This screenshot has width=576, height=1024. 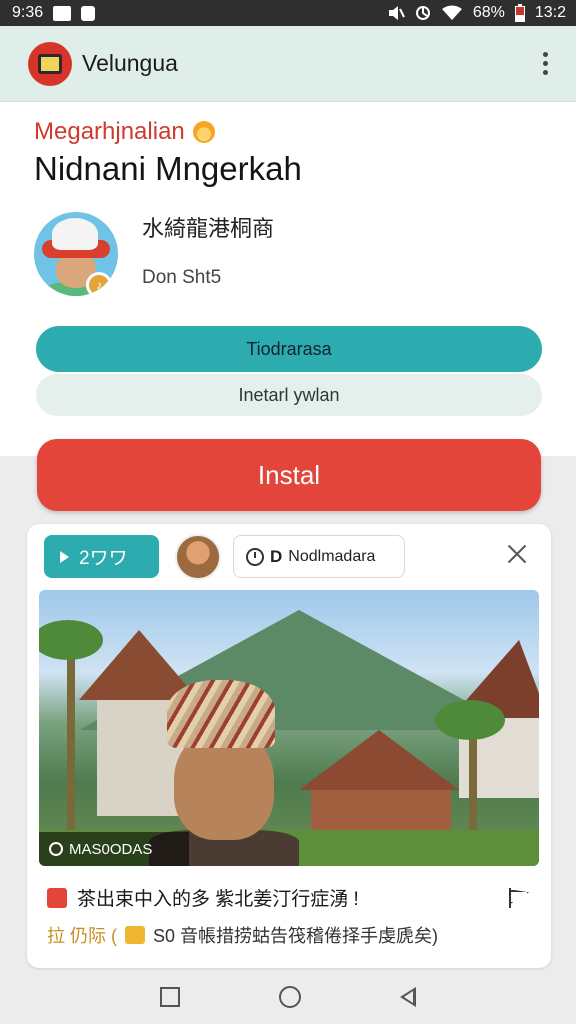 I want to click on fire-icon, so click(x=203, y=132).